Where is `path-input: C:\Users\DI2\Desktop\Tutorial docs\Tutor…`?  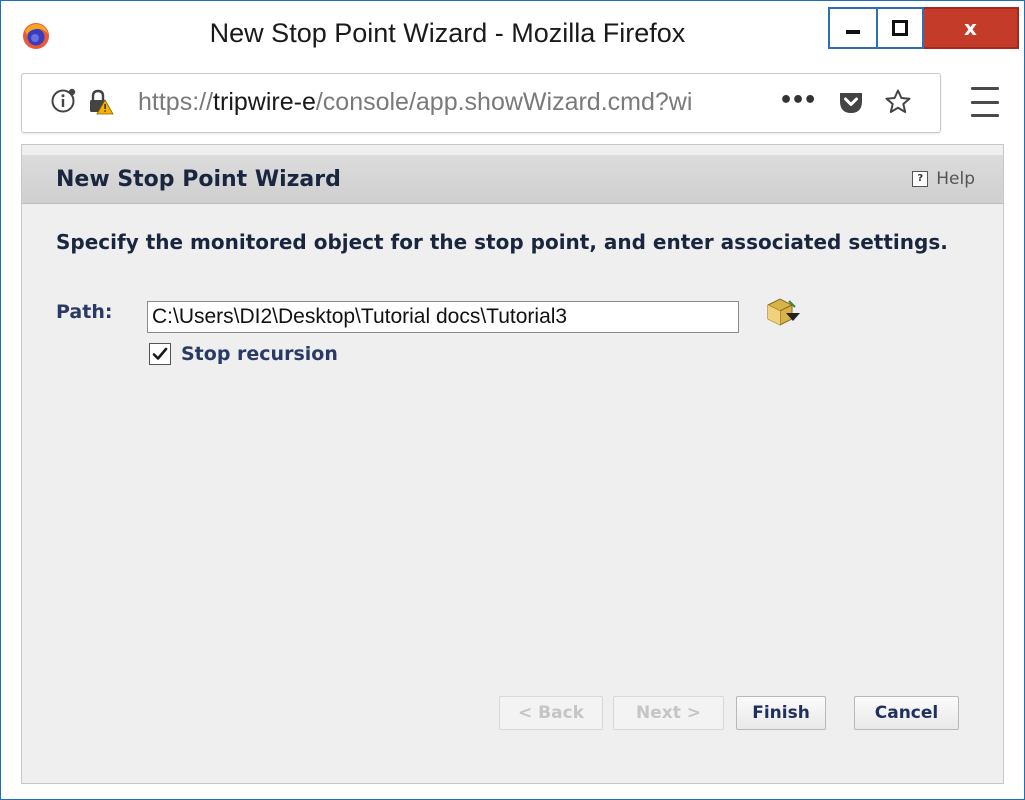
path-input: C:\Users\DI2\Desktop\Tutorial docs\Tutor… is located at coordinates (443, 317).